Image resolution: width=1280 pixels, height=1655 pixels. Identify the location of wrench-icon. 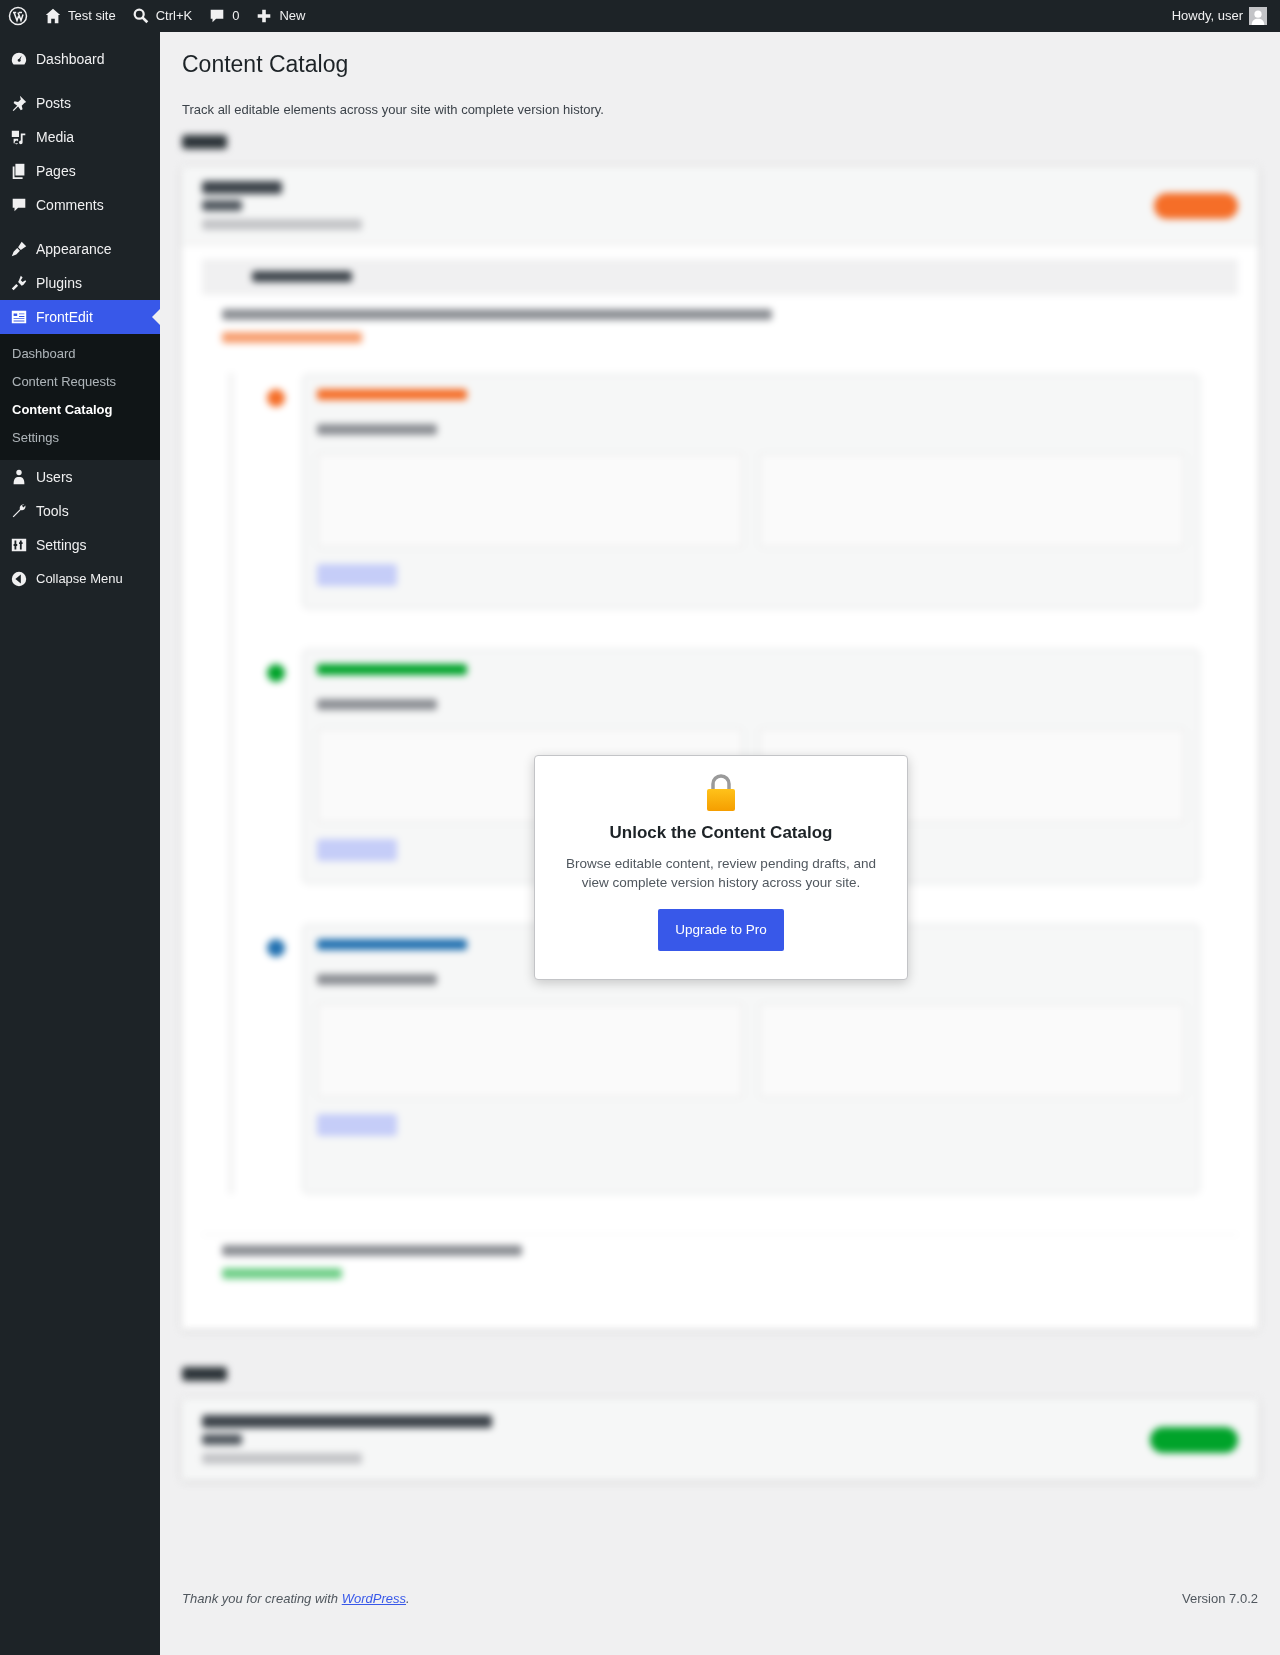
(19, 511).